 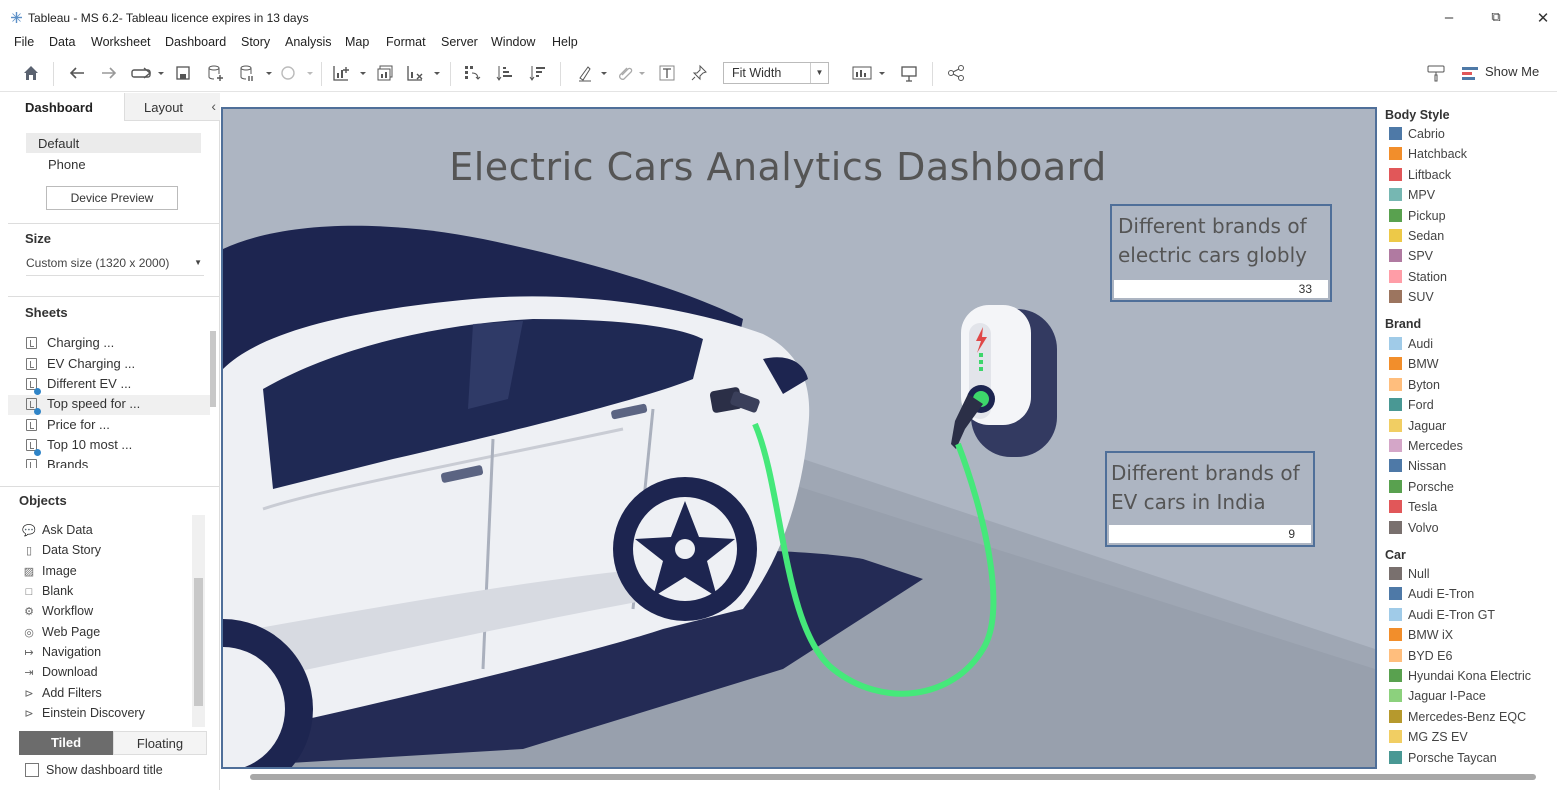 I want to click on legend-item: Audi E-Tron, so click(x=1431, y=596).